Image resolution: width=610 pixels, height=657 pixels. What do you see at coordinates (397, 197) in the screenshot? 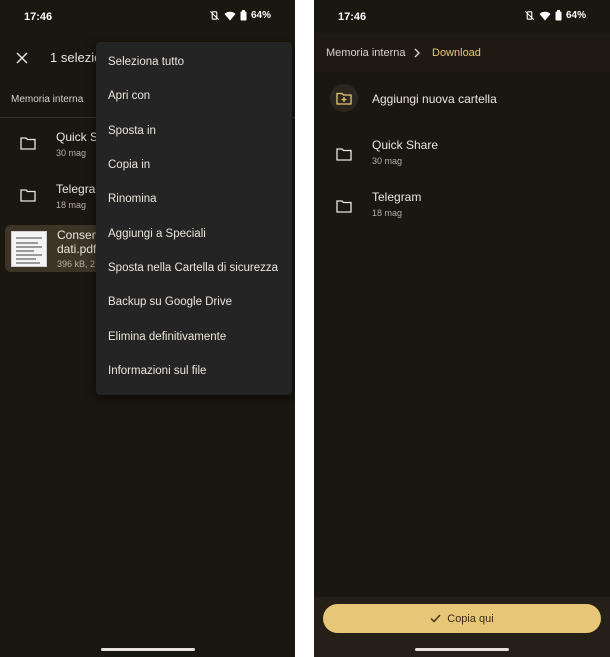
I see `folder-name: Telegram` at bounding box center [397, 197].